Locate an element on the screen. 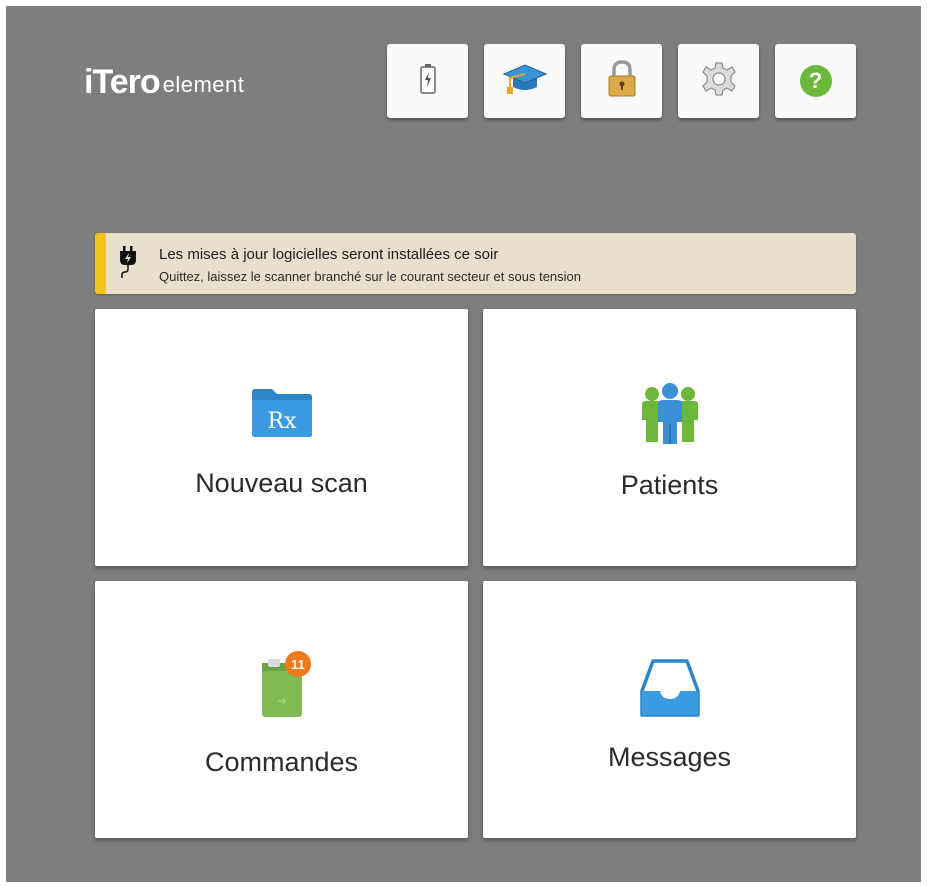 The width and height of the screenshot is (927, 886). battery-charging-icon is located at coordinates (427, 81).